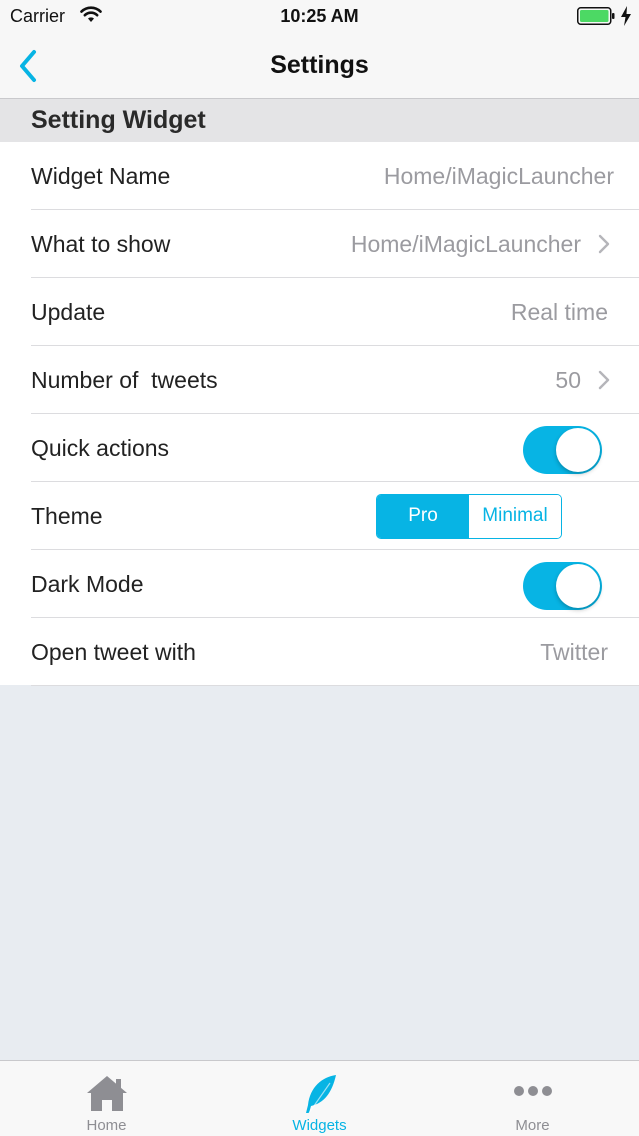 The image size is (639, 1136). I want to click on charging-bolt-icon, so click(626, 16).